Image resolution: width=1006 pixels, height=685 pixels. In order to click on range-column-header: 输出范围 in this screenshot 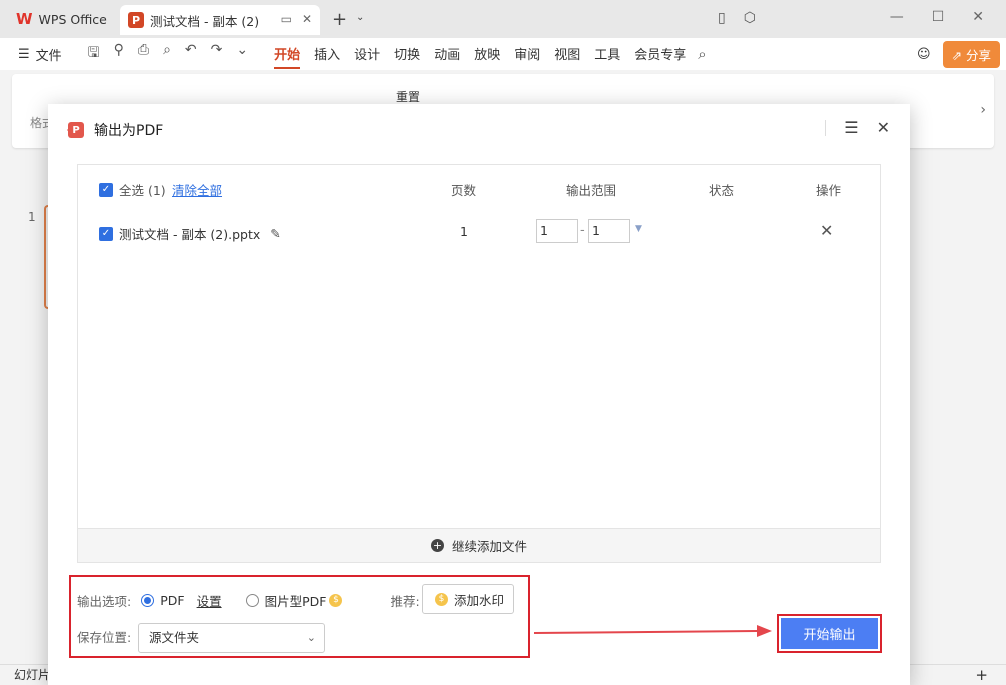, I will do `click(591, 190)`.